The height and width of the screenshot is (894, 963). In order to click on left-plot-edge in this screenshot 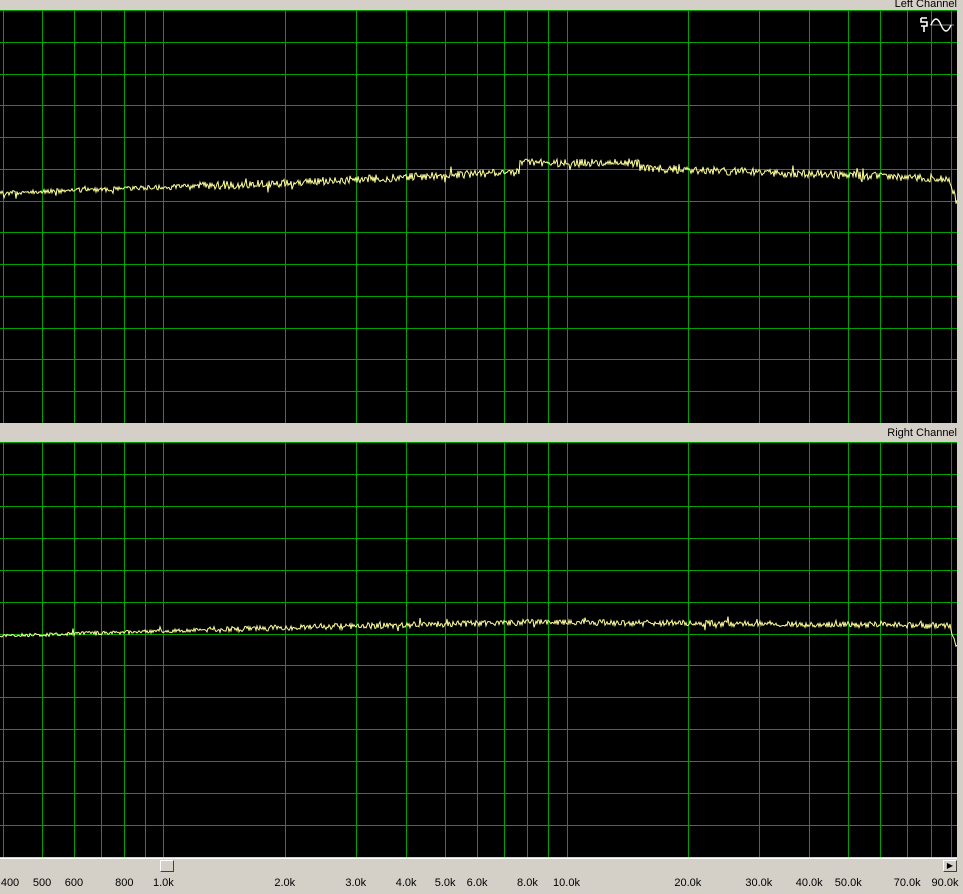, I will do `click(960, 216)`.